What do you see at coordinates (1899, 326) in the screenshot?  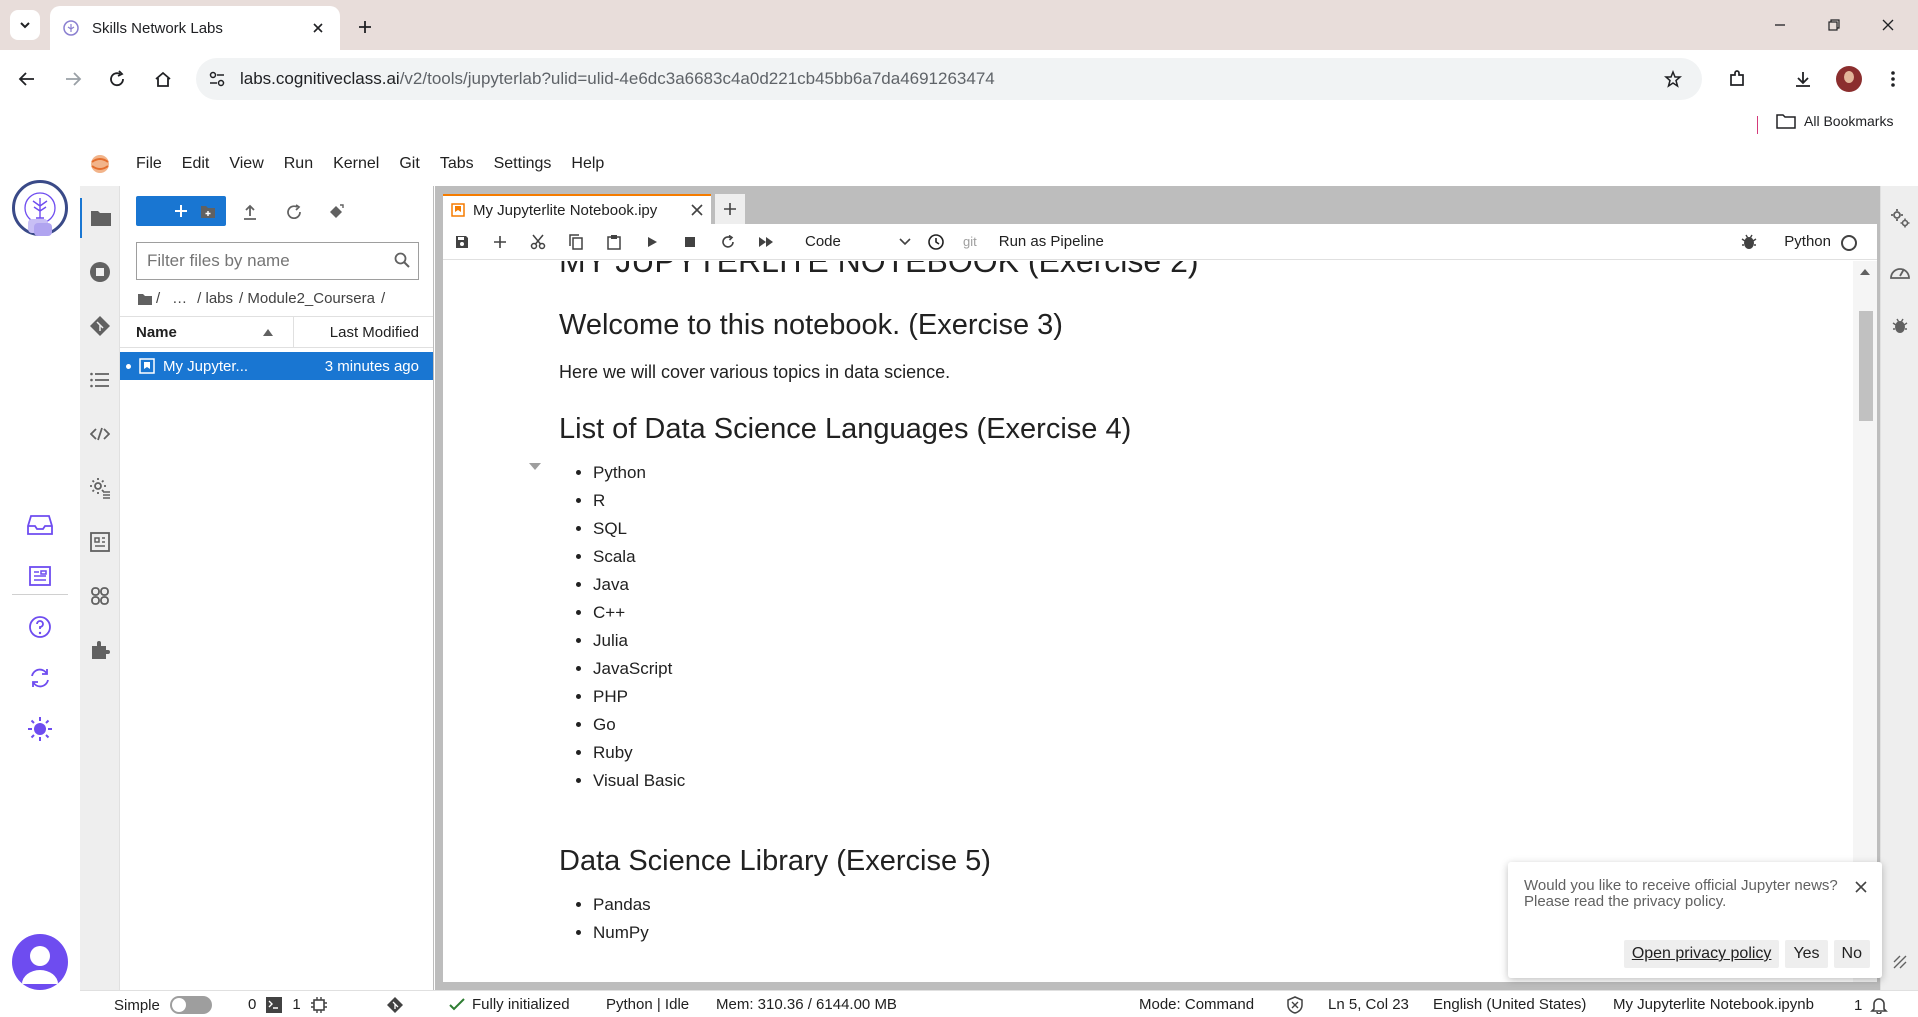 I see `debugger-tab` at bounding box center [1899, 326].